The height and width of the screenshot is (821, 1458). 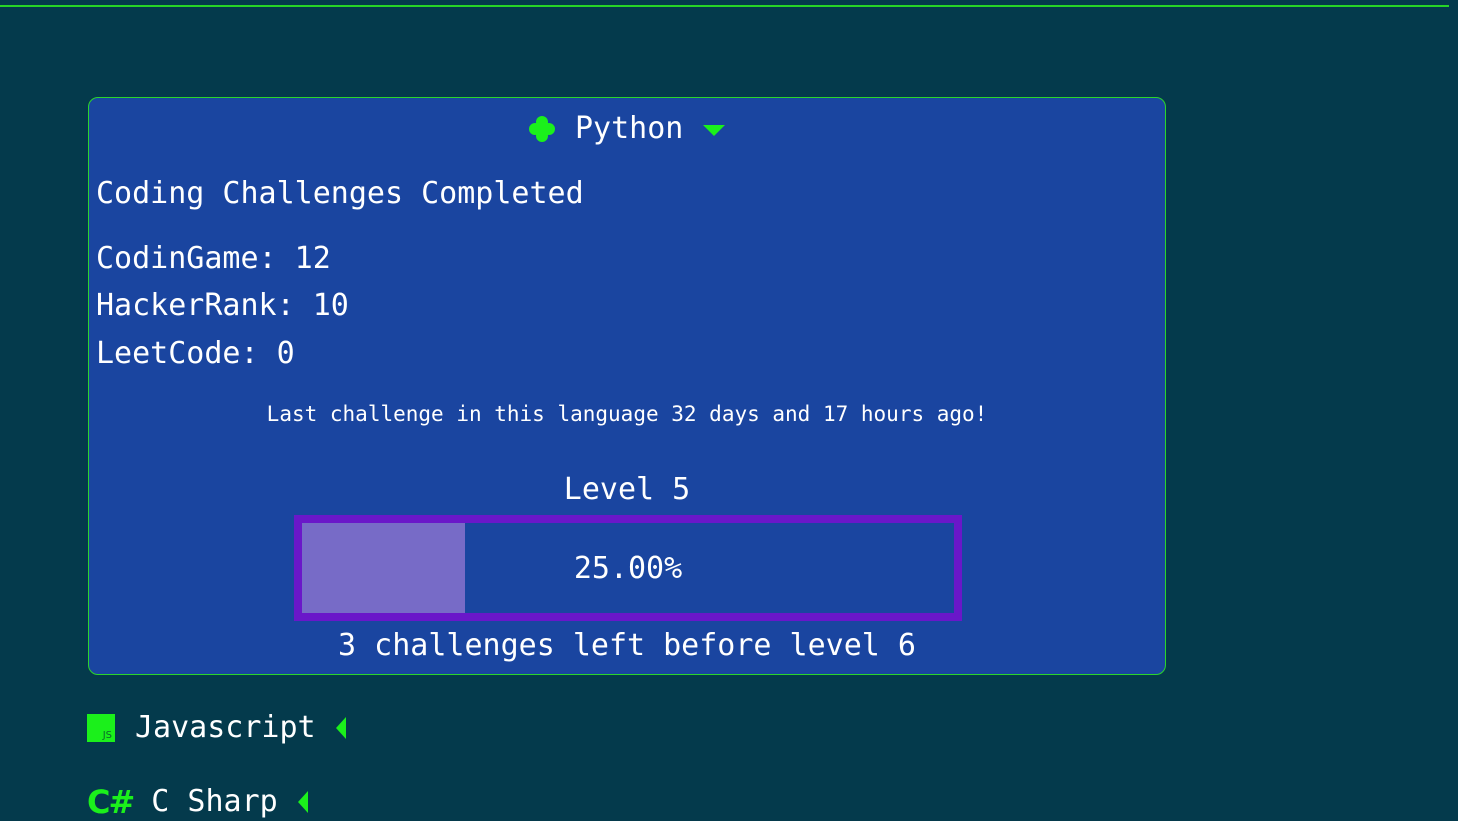 What do you see at coordinates (627, 489) in the screenshot?
I see `level-label: Level 5` at bounding box center [627, 489].